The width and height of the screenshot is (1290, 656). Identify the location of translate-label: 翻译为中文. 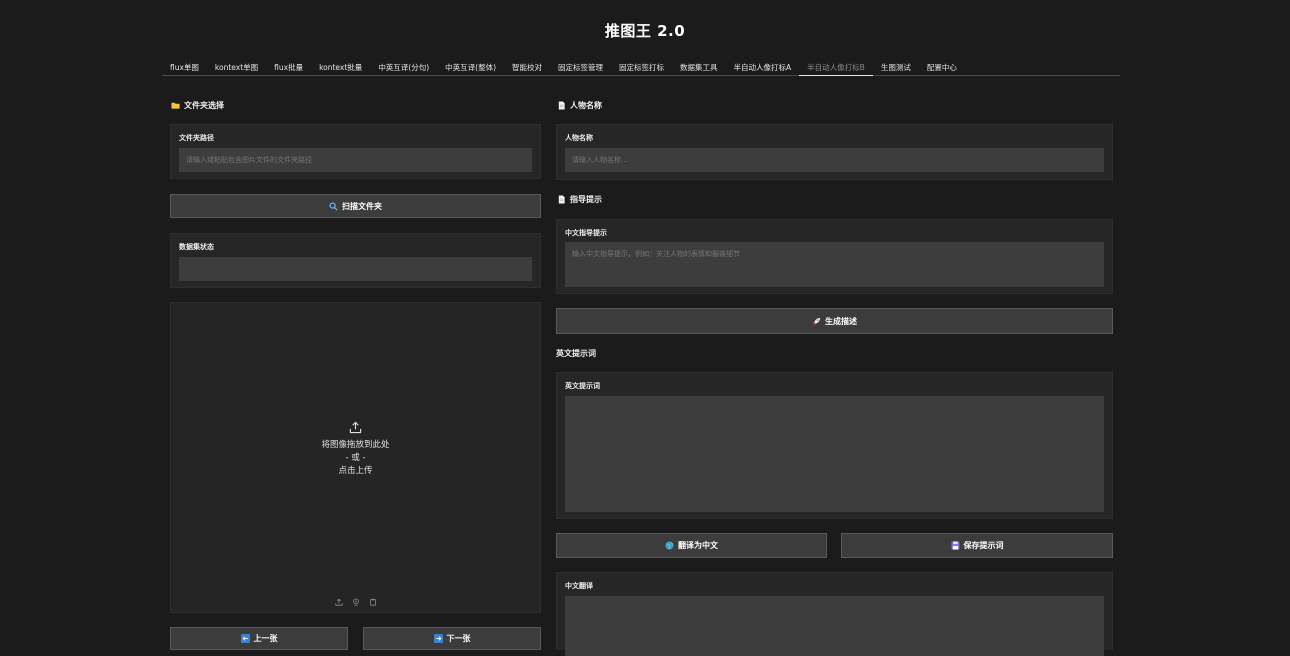
(698, 545).